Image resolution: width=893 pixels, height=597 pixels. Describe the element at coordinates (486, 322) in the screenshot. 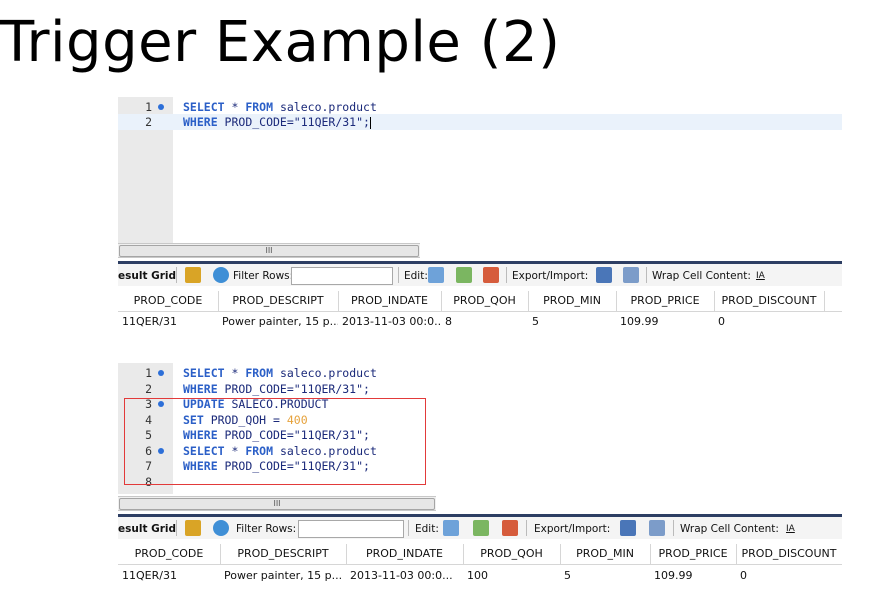

I see `table-cell: 8` at that location.